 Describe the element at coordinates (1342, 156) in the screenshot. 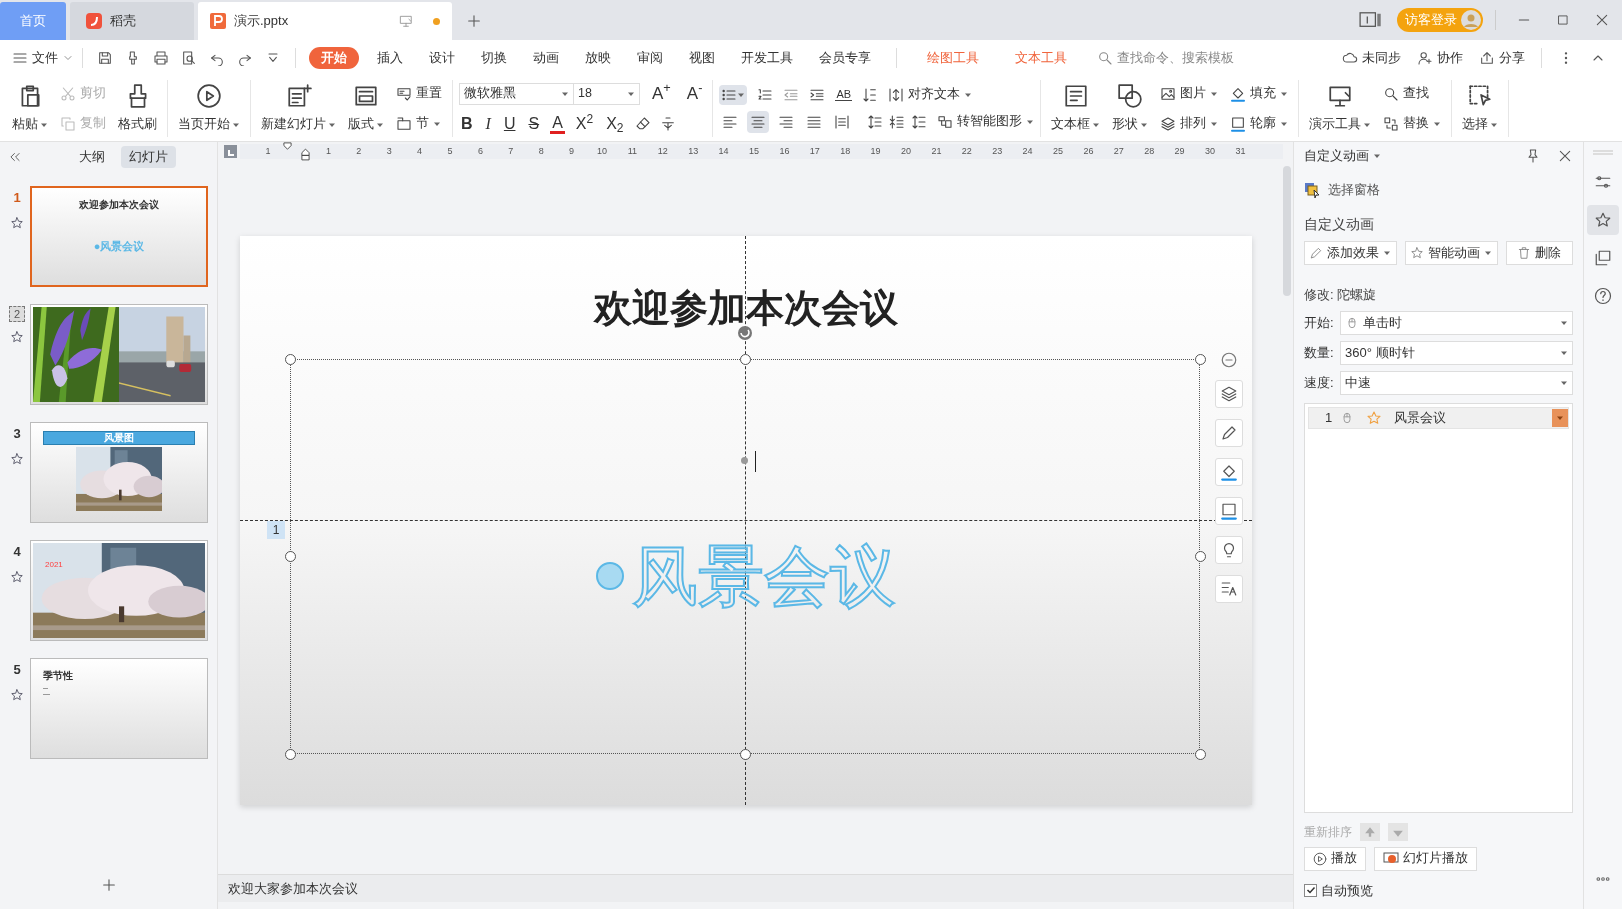

I see `panel-menu: 自定义动画` at that location.